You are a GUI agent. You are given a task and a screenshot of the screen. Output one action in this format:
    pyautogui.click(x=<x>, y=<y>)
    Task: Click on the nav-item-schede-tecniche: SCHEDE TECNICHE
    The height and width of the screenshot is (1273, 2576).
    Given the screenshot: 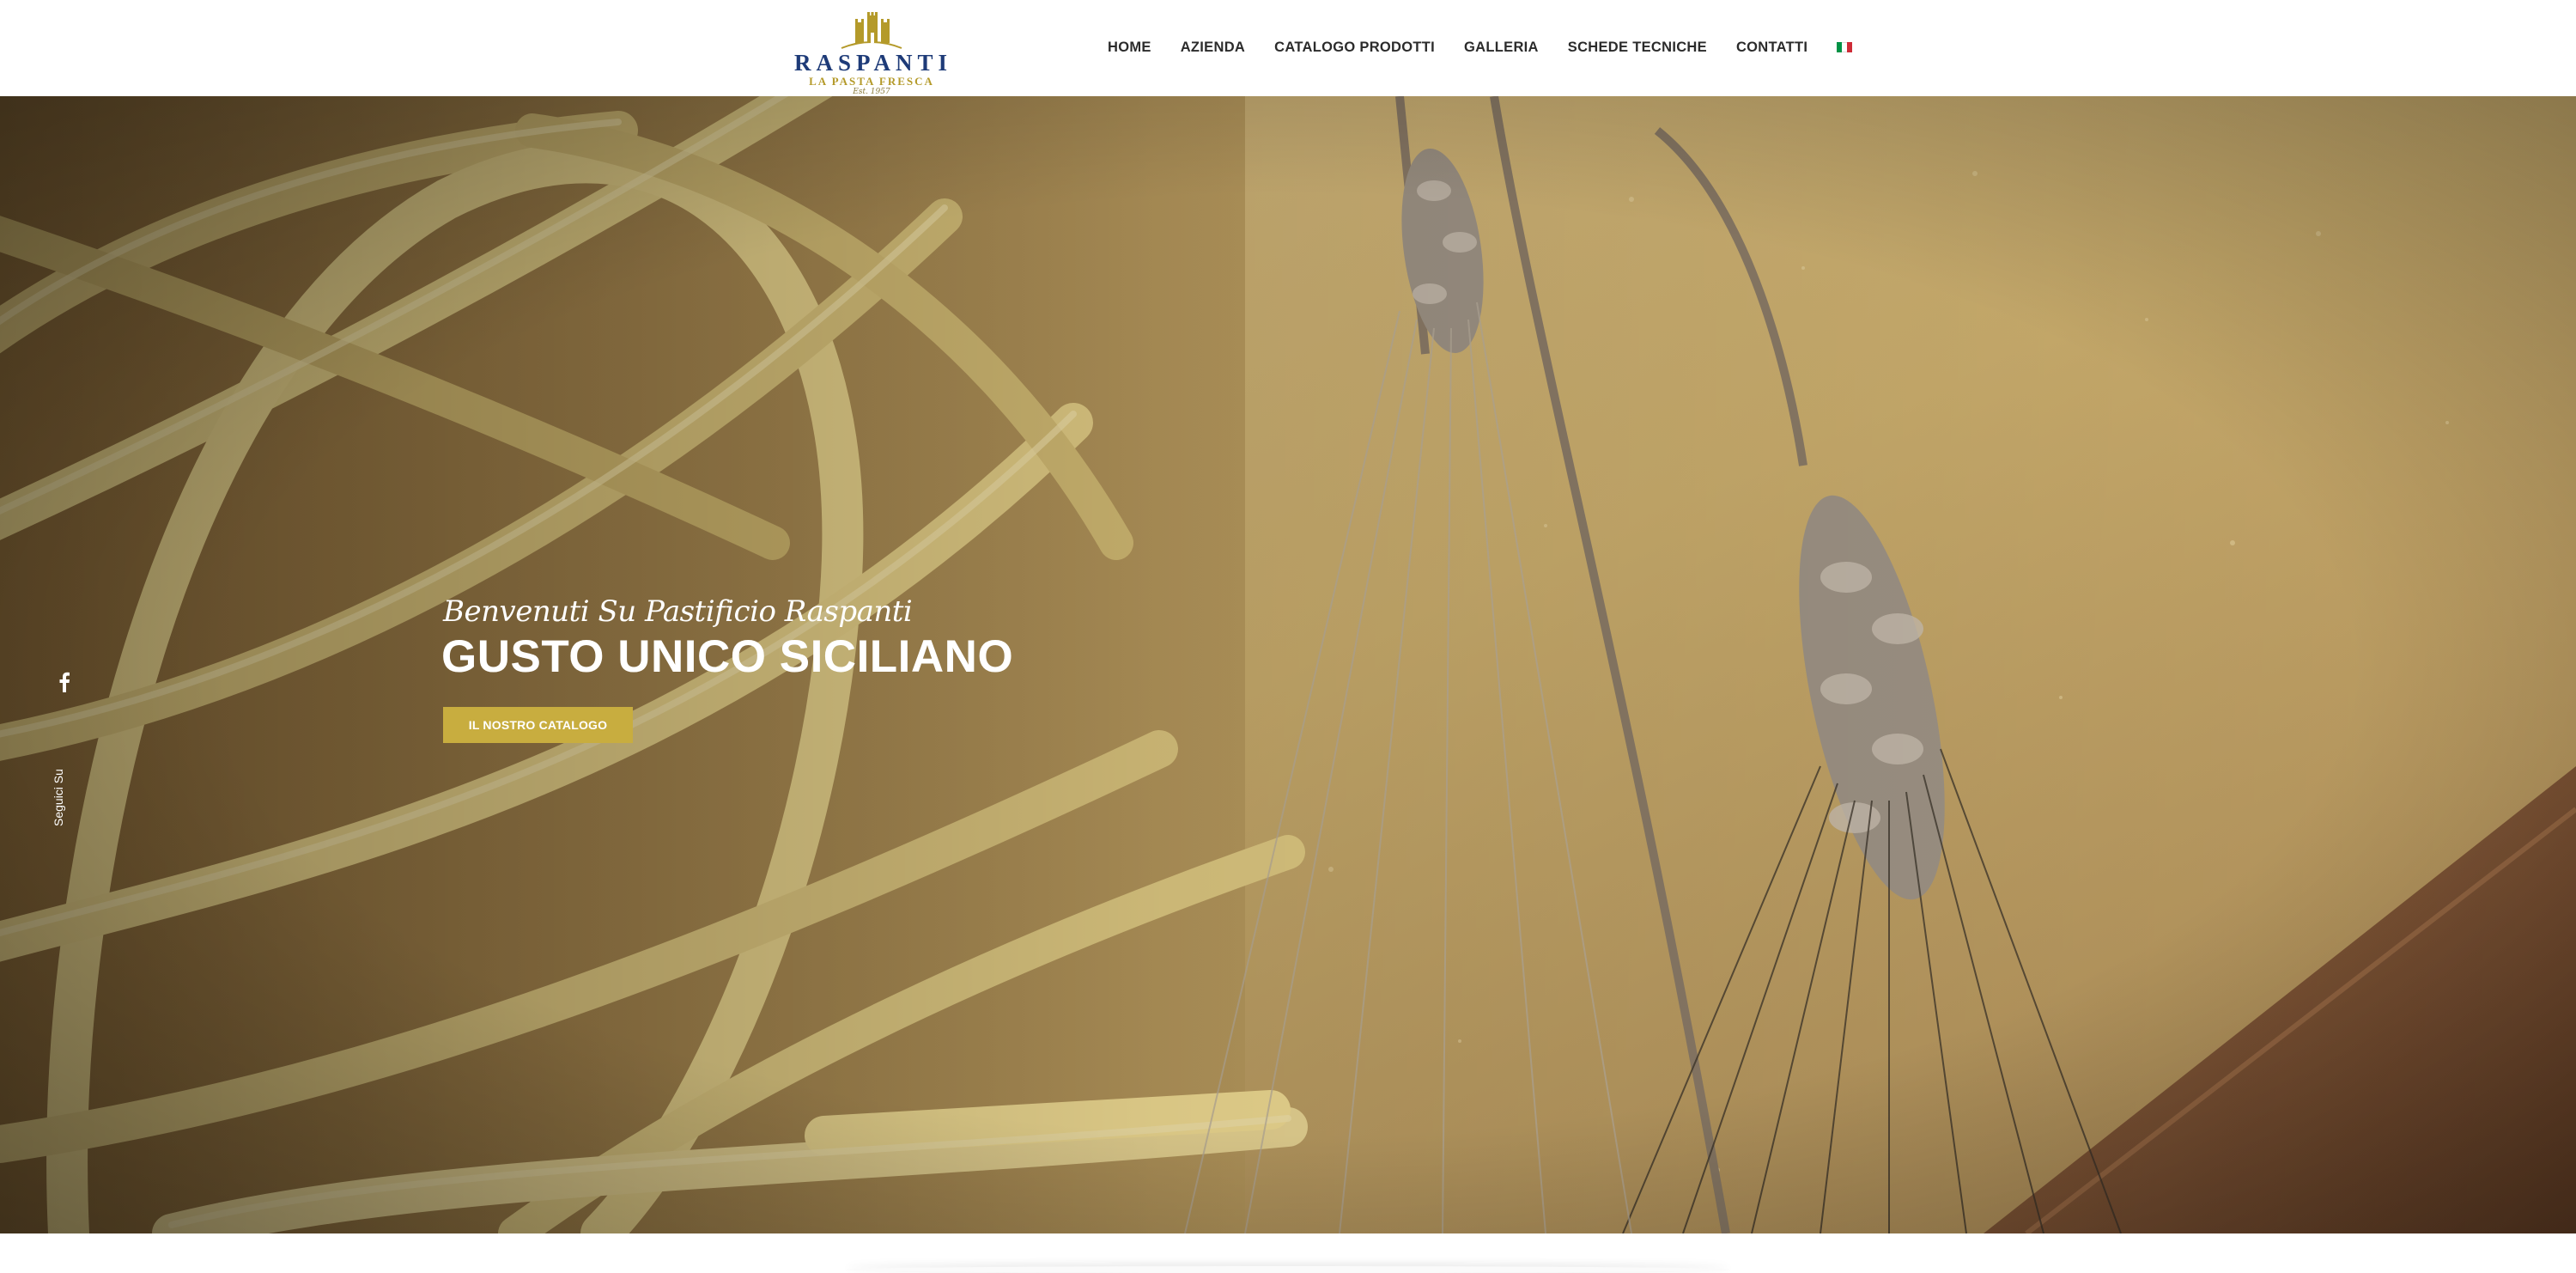 What is the action you would take?
    pyautogui.click(x=1638, y=48)
    